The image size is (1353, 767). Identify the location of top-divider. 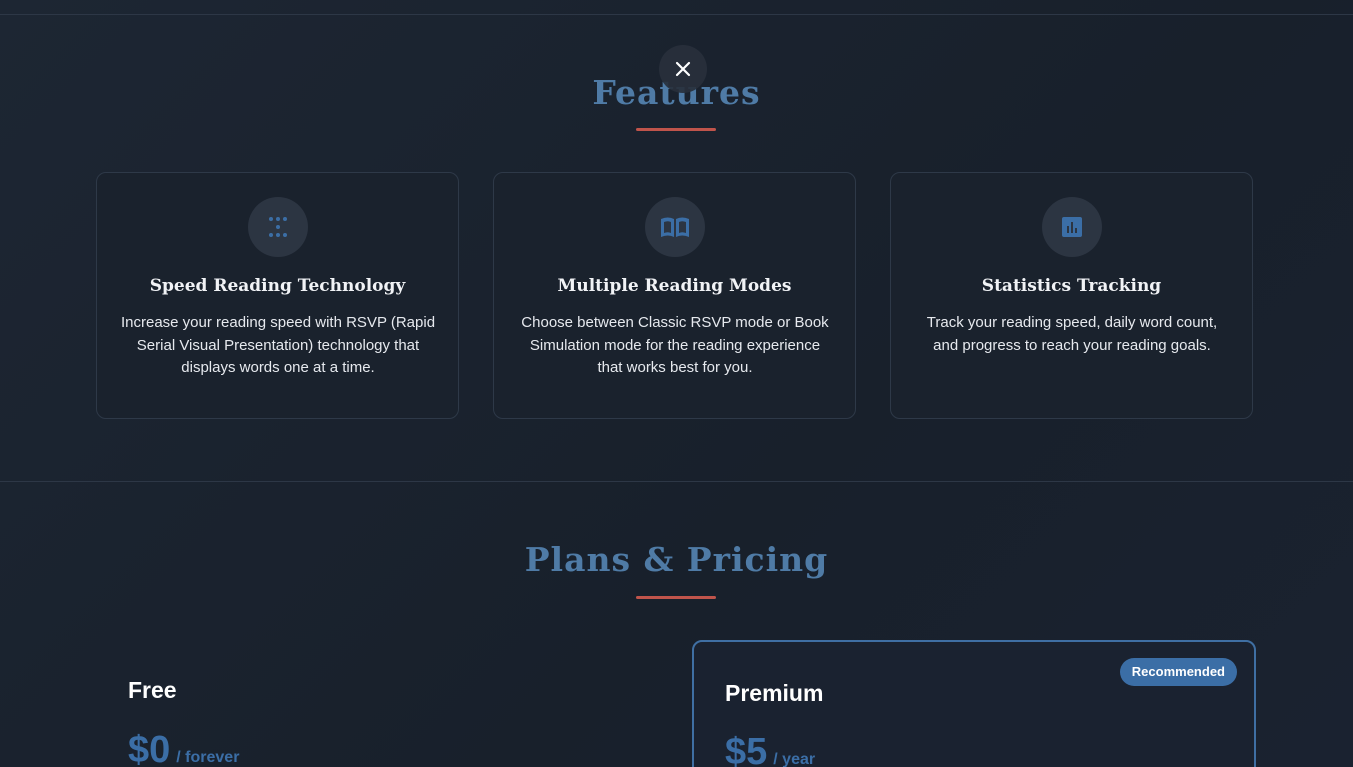
(676, 14).